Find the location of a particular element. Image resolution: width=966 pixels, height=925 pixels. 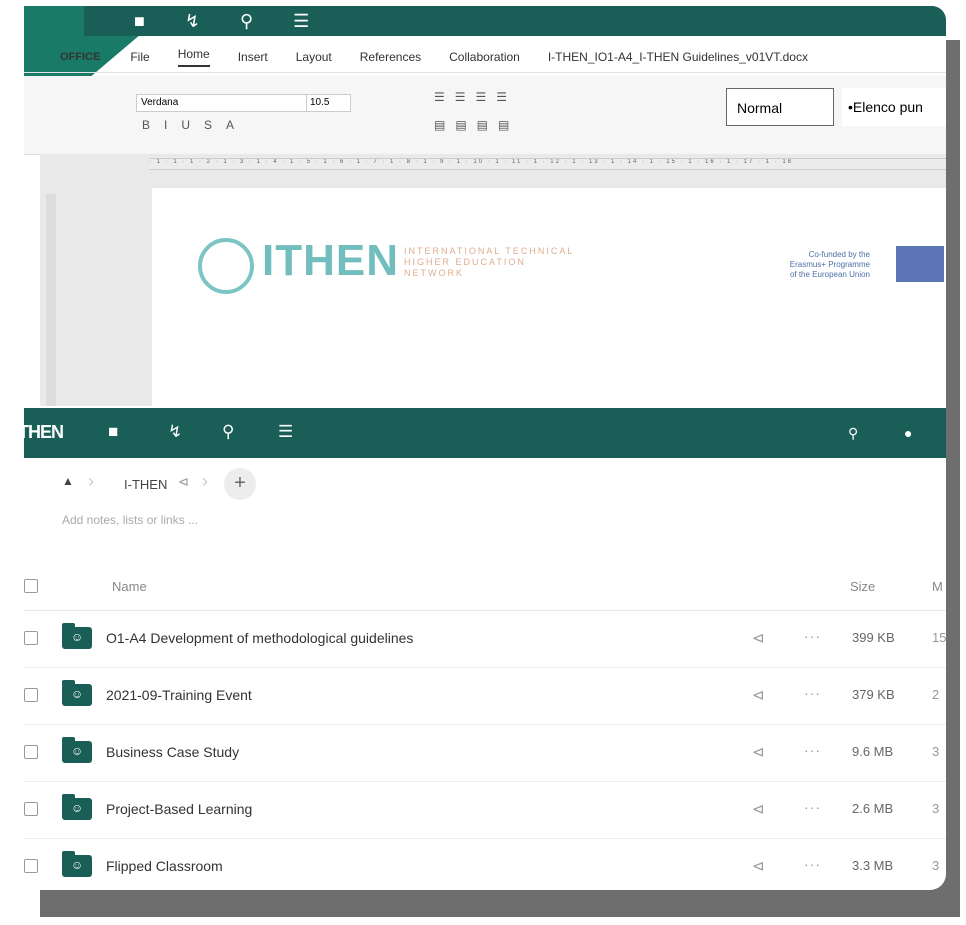

file-size: 2.6 MB is located at coordinates (873, 808).